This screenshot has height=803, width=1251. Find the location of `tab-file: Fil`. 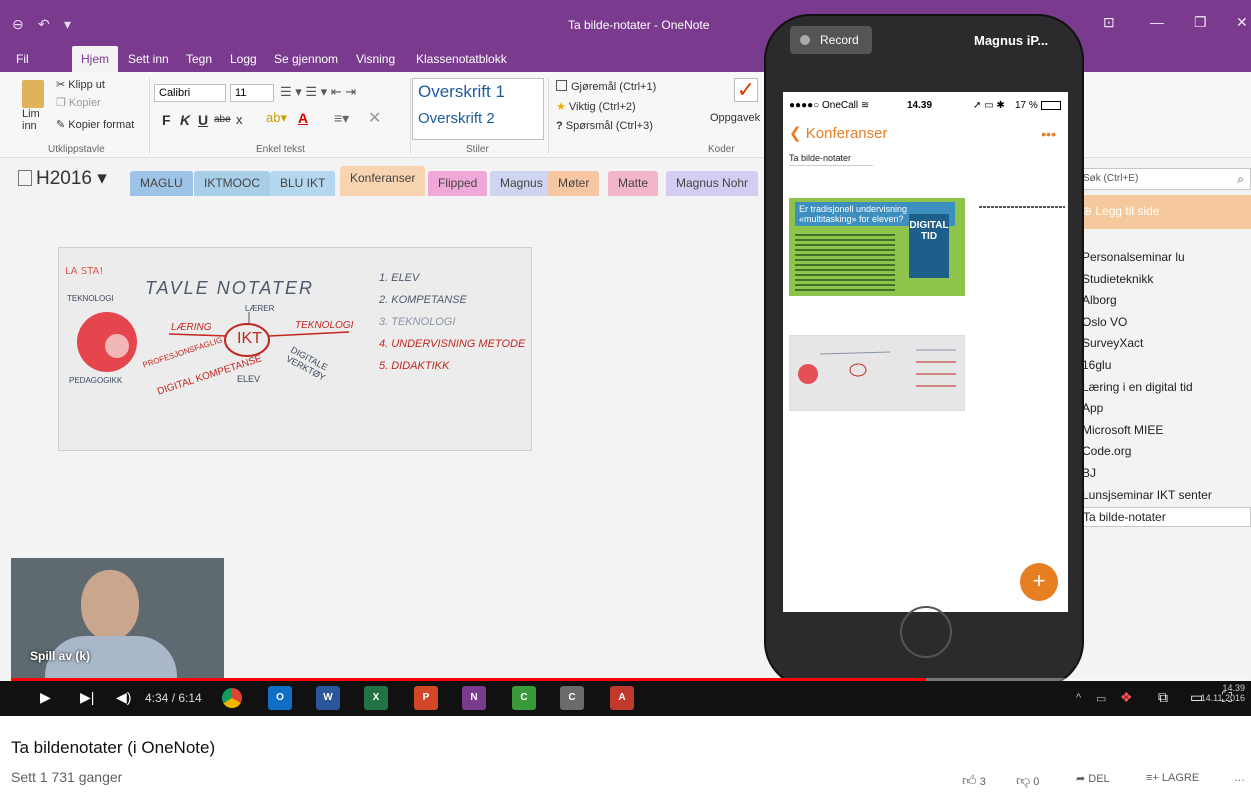

tab-file: Fil is located at coordinates (22, 59).